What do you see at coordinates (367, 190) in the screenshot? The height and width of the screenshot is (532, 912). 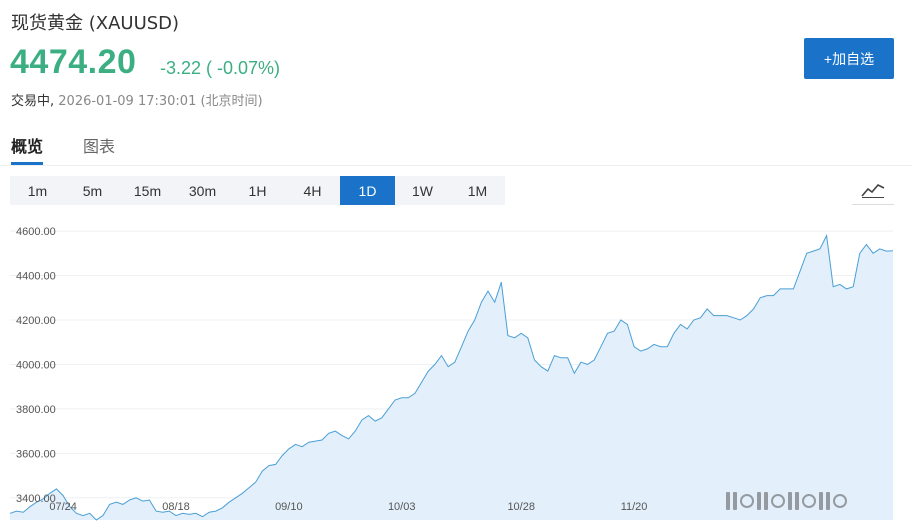 I see `period-1d: 1D` at bounding box center [367, 190].